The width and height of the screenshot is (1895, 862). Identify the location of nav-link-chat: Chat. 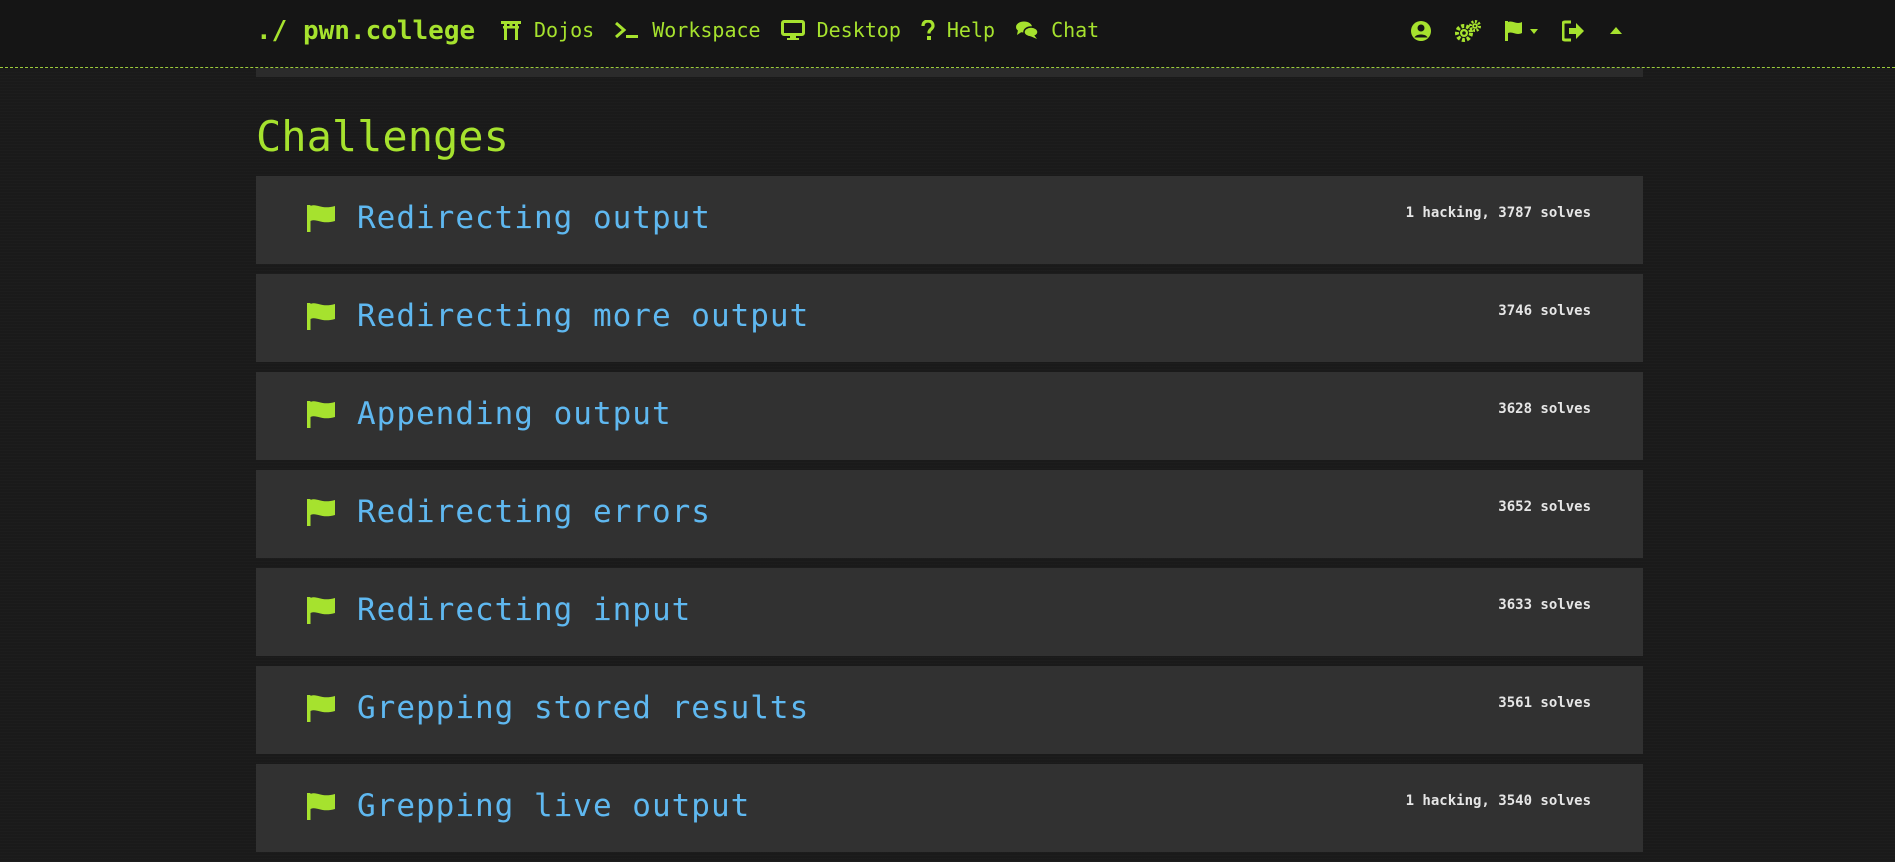
(1057, 30).